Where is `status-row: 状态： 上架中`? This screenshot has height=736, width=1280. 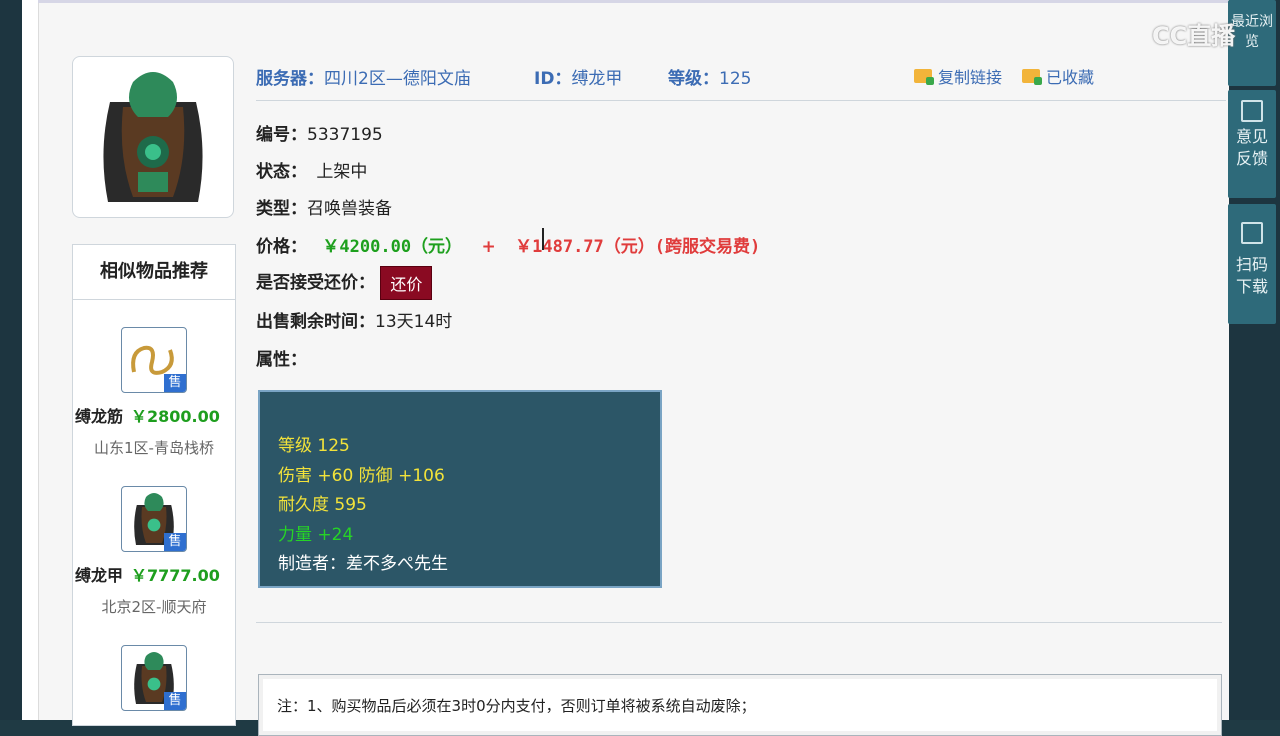
status-row: 状态： 上架中 is located at coordinates (311, 169).